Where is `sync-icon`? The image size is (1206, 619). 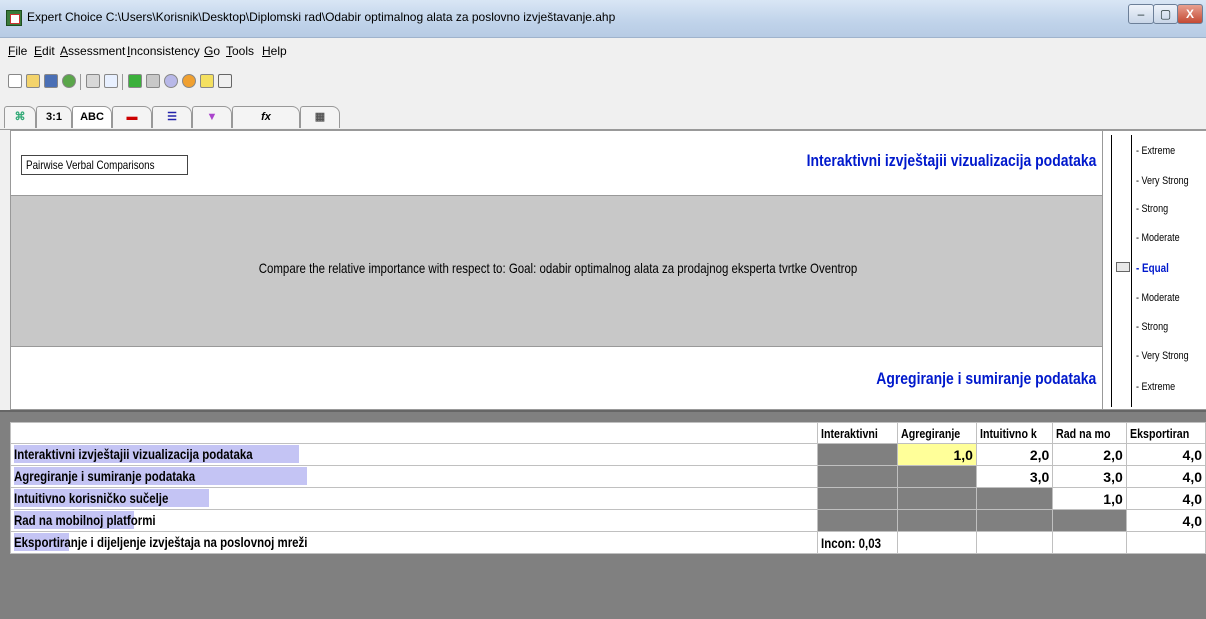
sync-icon is located at coordinates (171, 81).